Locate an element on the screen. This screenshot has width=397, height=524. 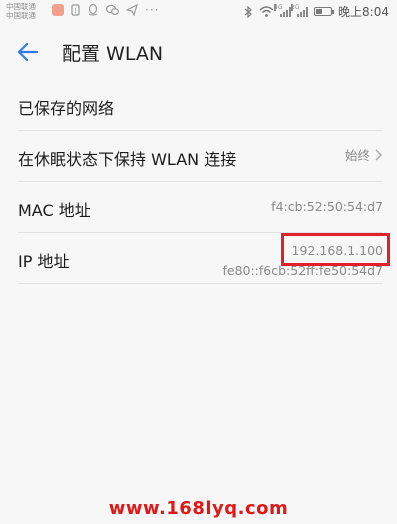
carrier-labels: 中国联通 中国联通 is located at coordinates (21, 11).